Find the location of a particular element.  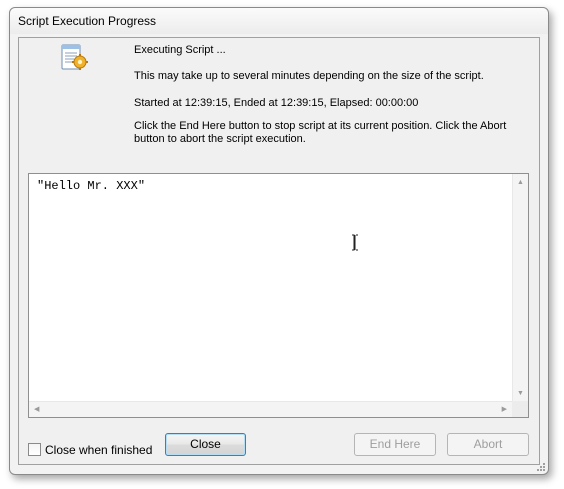

close-button: Close is located at coordinates (205, 444).